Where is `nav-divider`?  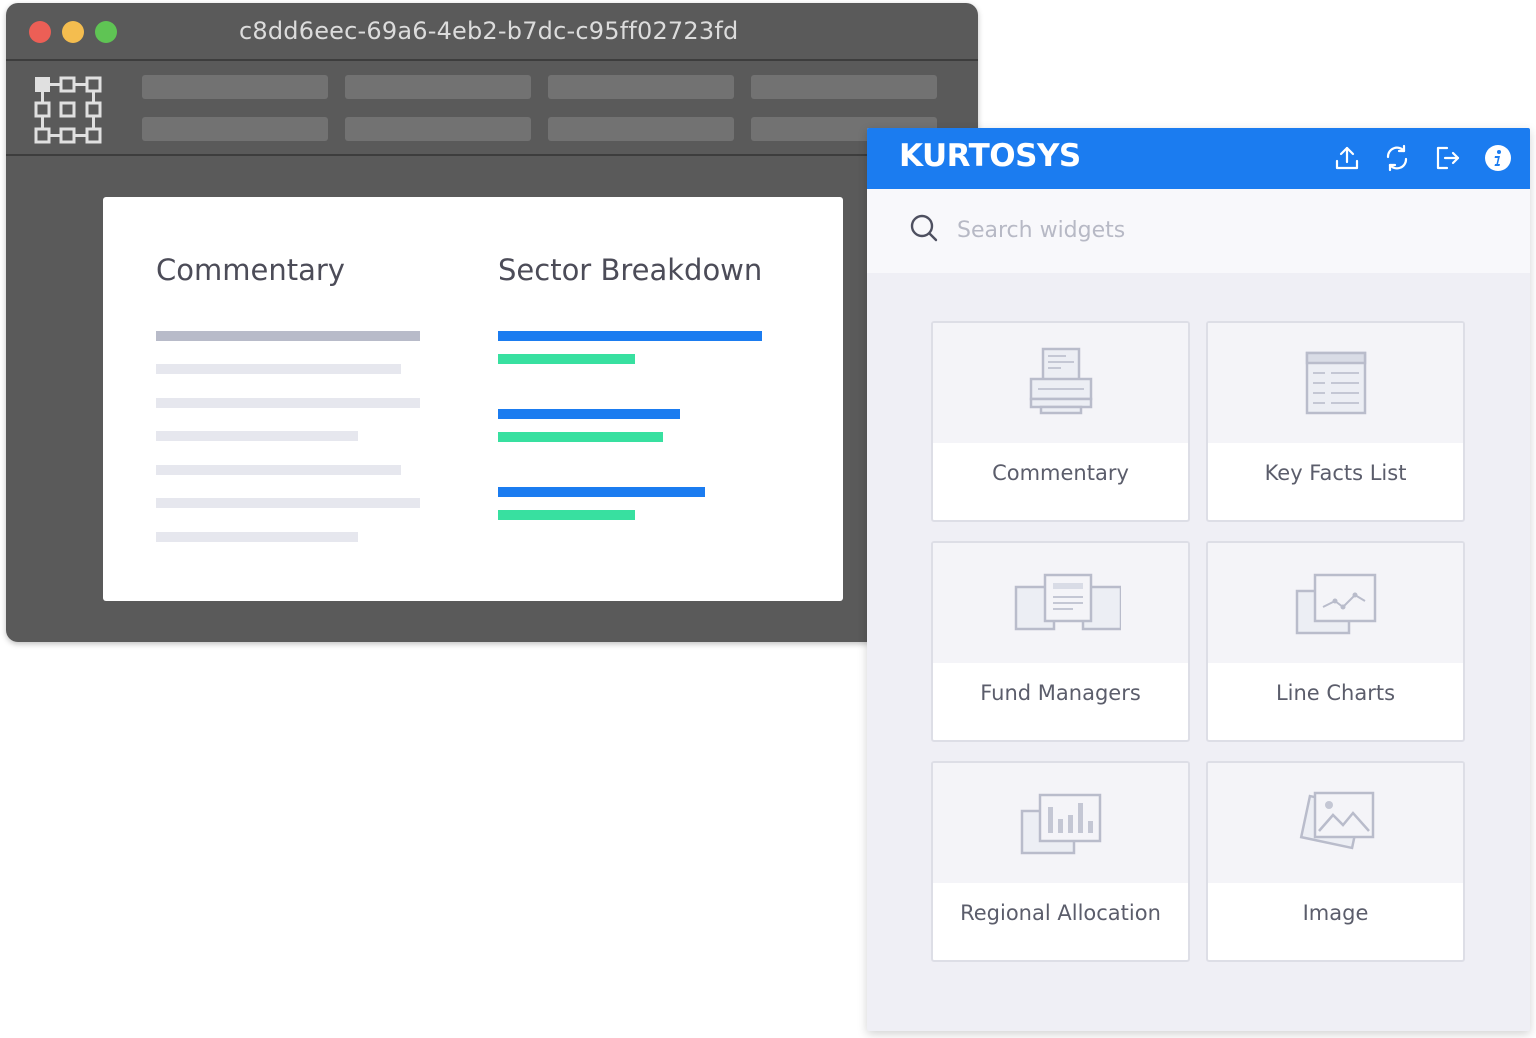
nav-divider is located at coordinates (492, 155).